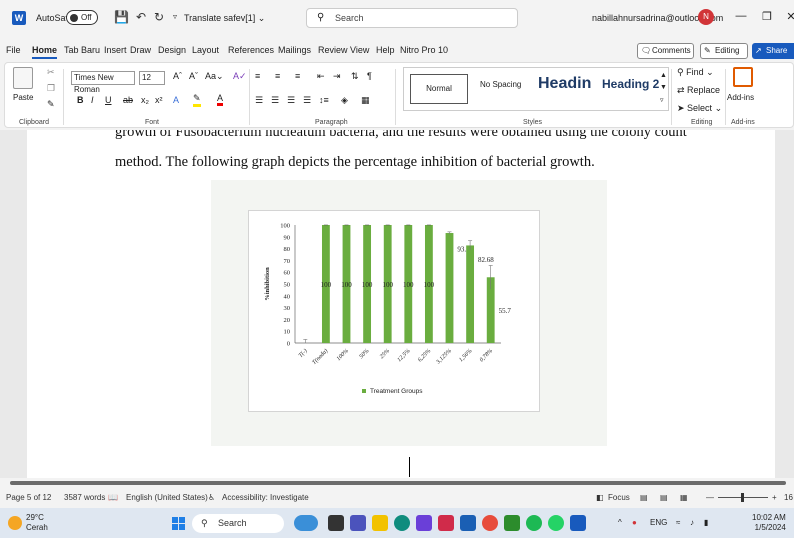 This screenshot has height=538, width=794. What do you see at coordinates (424, 50) in the screenshot?
I see `tab-nitro-pro-10: Nitro Pro 10` at bounding box center [424, 50].